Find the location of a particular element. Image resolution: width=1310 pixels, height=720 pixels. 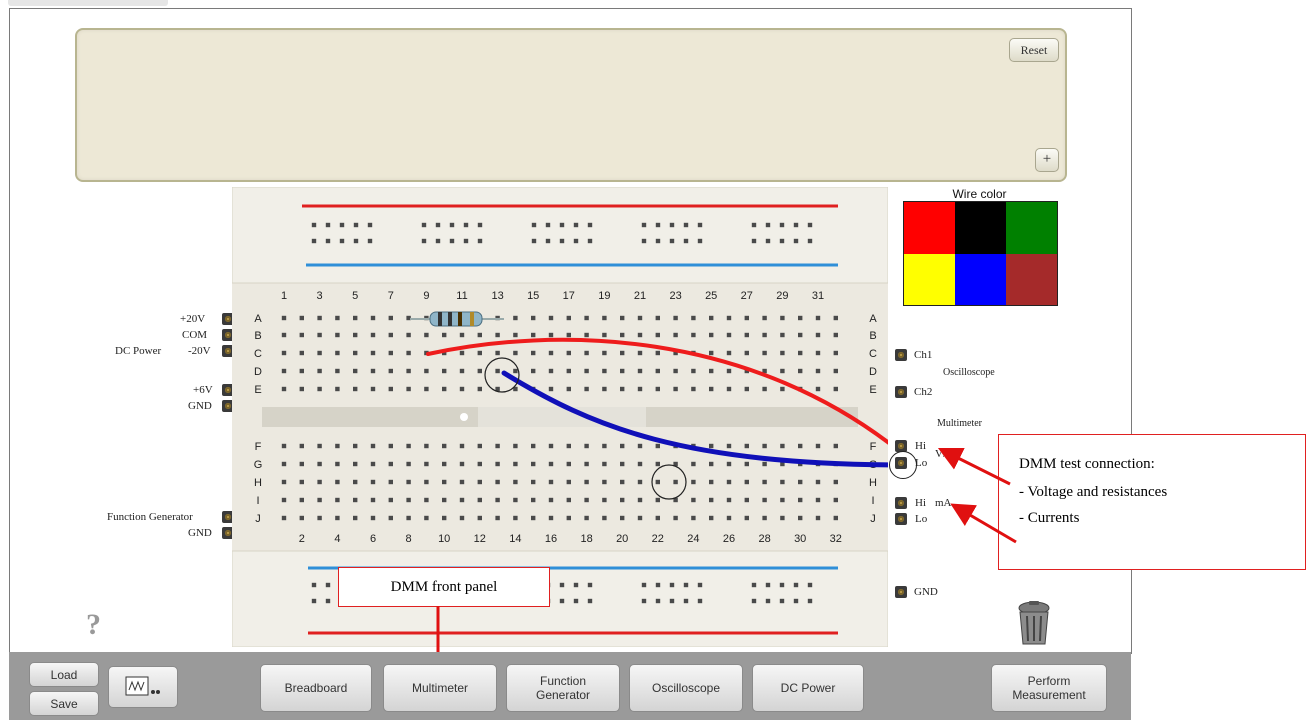

jack-ma-lo is located at coordinates (901, 519).